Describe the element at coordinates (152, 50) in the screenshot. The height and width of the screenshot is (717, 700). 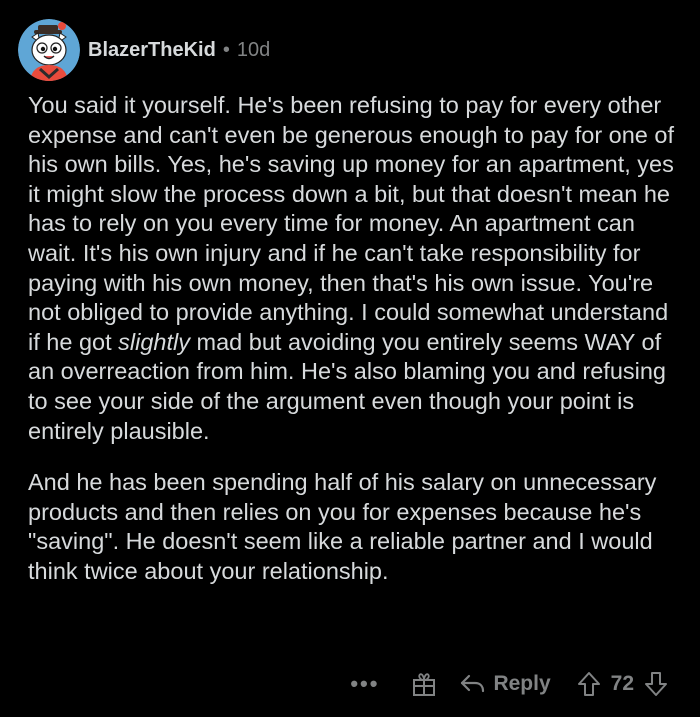
I see `username: BlazerTheKid` at that location.